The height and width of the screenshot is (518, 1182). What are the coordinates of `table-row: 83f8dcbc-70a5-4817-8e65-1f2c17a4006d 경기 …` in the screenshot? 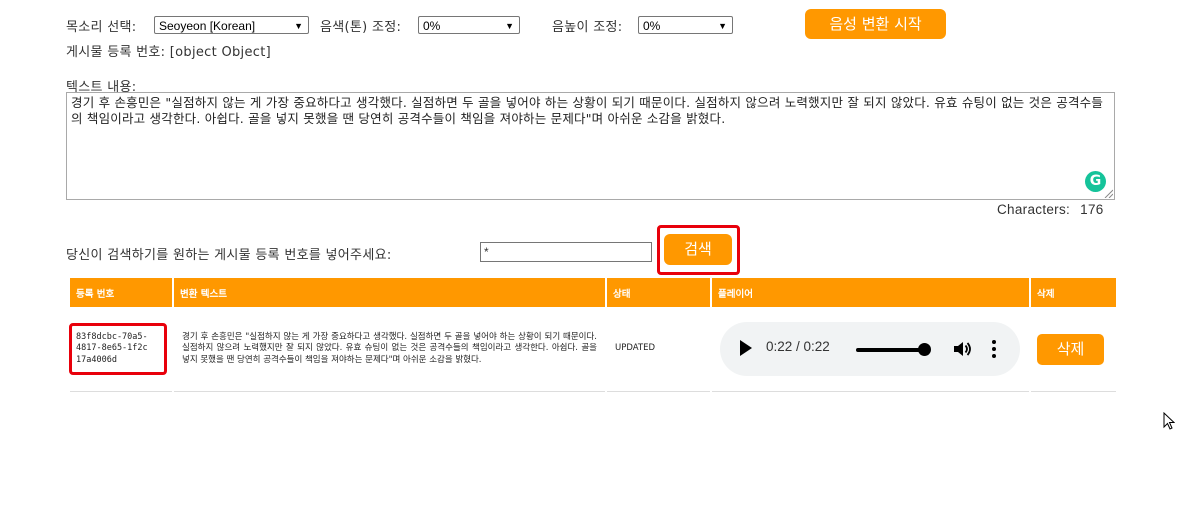 It's located at (593, 349).